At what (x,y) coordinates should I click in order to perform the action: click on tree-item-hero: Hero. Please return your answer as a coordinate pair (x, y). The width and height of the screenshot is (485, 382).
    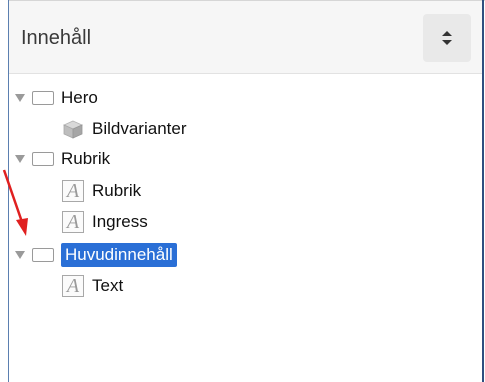
    Looking at the image, I should click on (56, 98).